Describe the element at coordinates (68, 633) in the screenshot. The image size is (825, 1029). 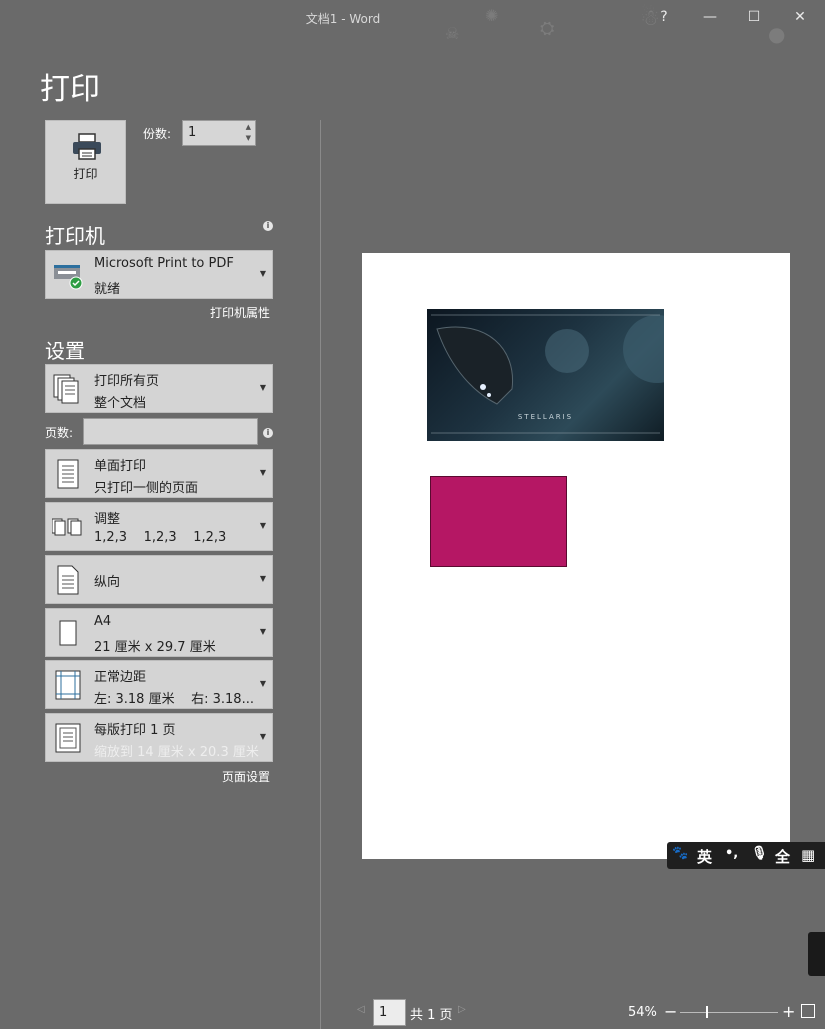
I see `paper-size-icon` at that location.